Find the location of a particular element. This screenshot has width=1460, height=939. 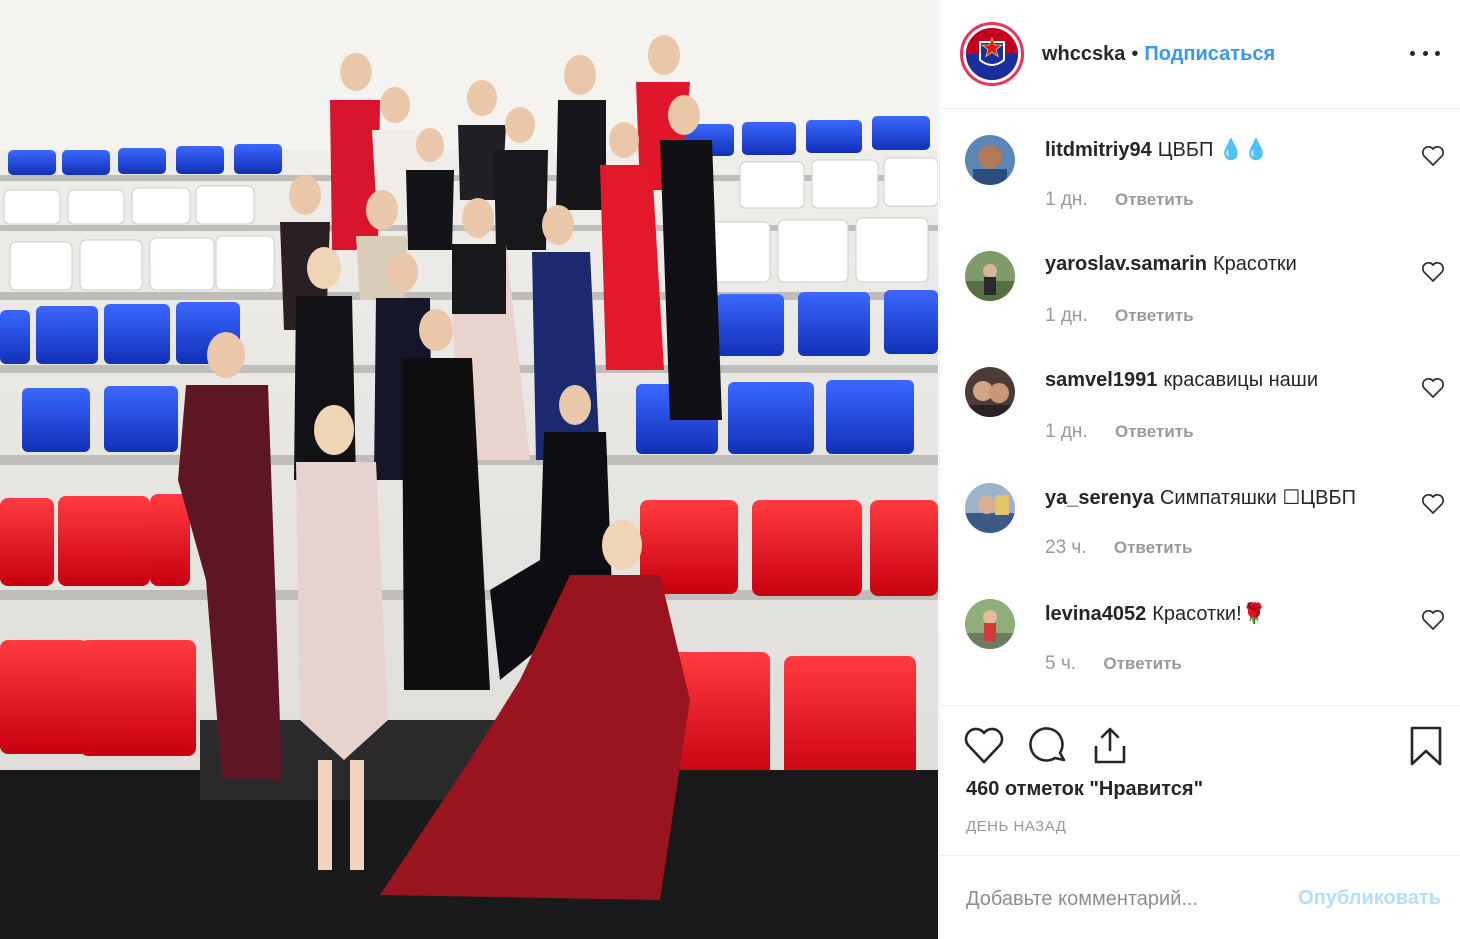

cska-logo-icon is located at coordinates (992, 54).